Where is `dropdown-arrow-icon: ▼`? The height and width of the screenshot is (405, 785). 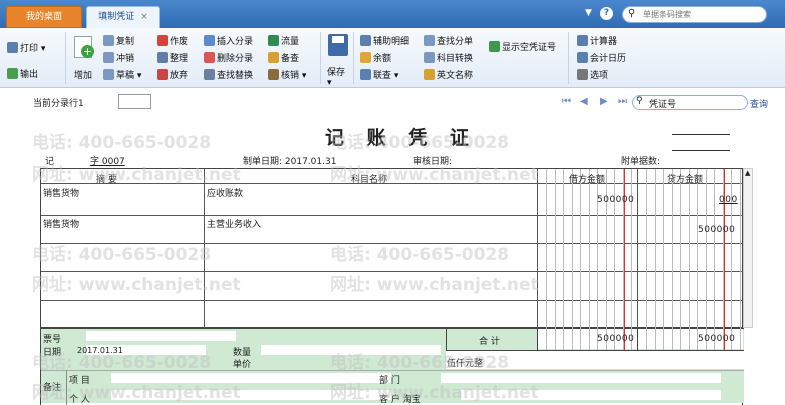
dropdown-arrow-icon: ▼ is located at coordinates (588, 13).